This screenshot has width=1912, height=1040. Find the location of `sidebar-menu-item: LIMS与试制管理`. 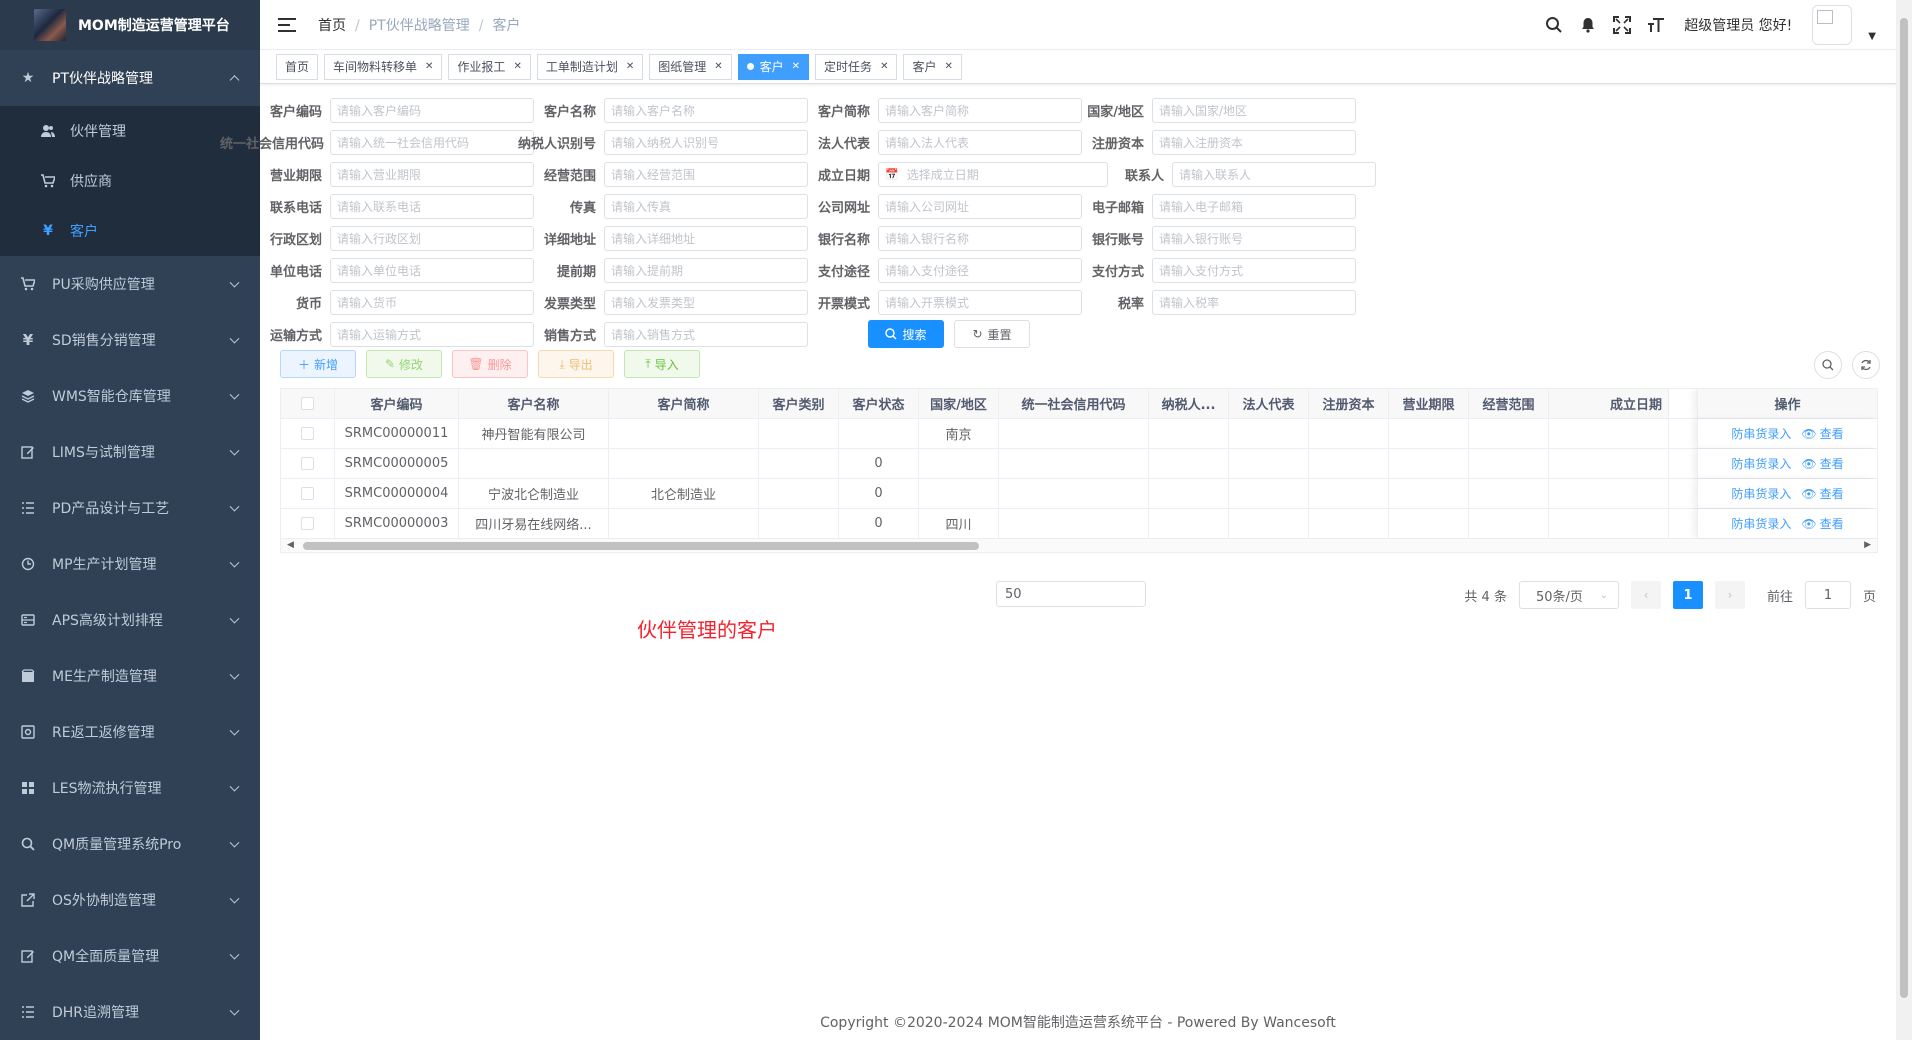

sidebar-menu-item: LIMS与试制管理 is located at coordinates (130, 452).